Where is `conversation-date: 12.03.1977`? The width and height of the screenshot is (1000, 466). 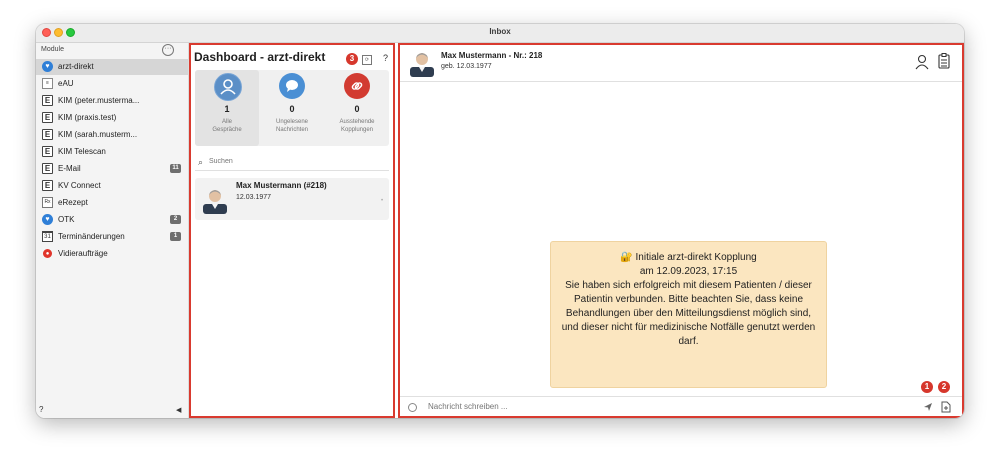
conversation-date: 12.03.1977 is located at coordinates (254, 197).